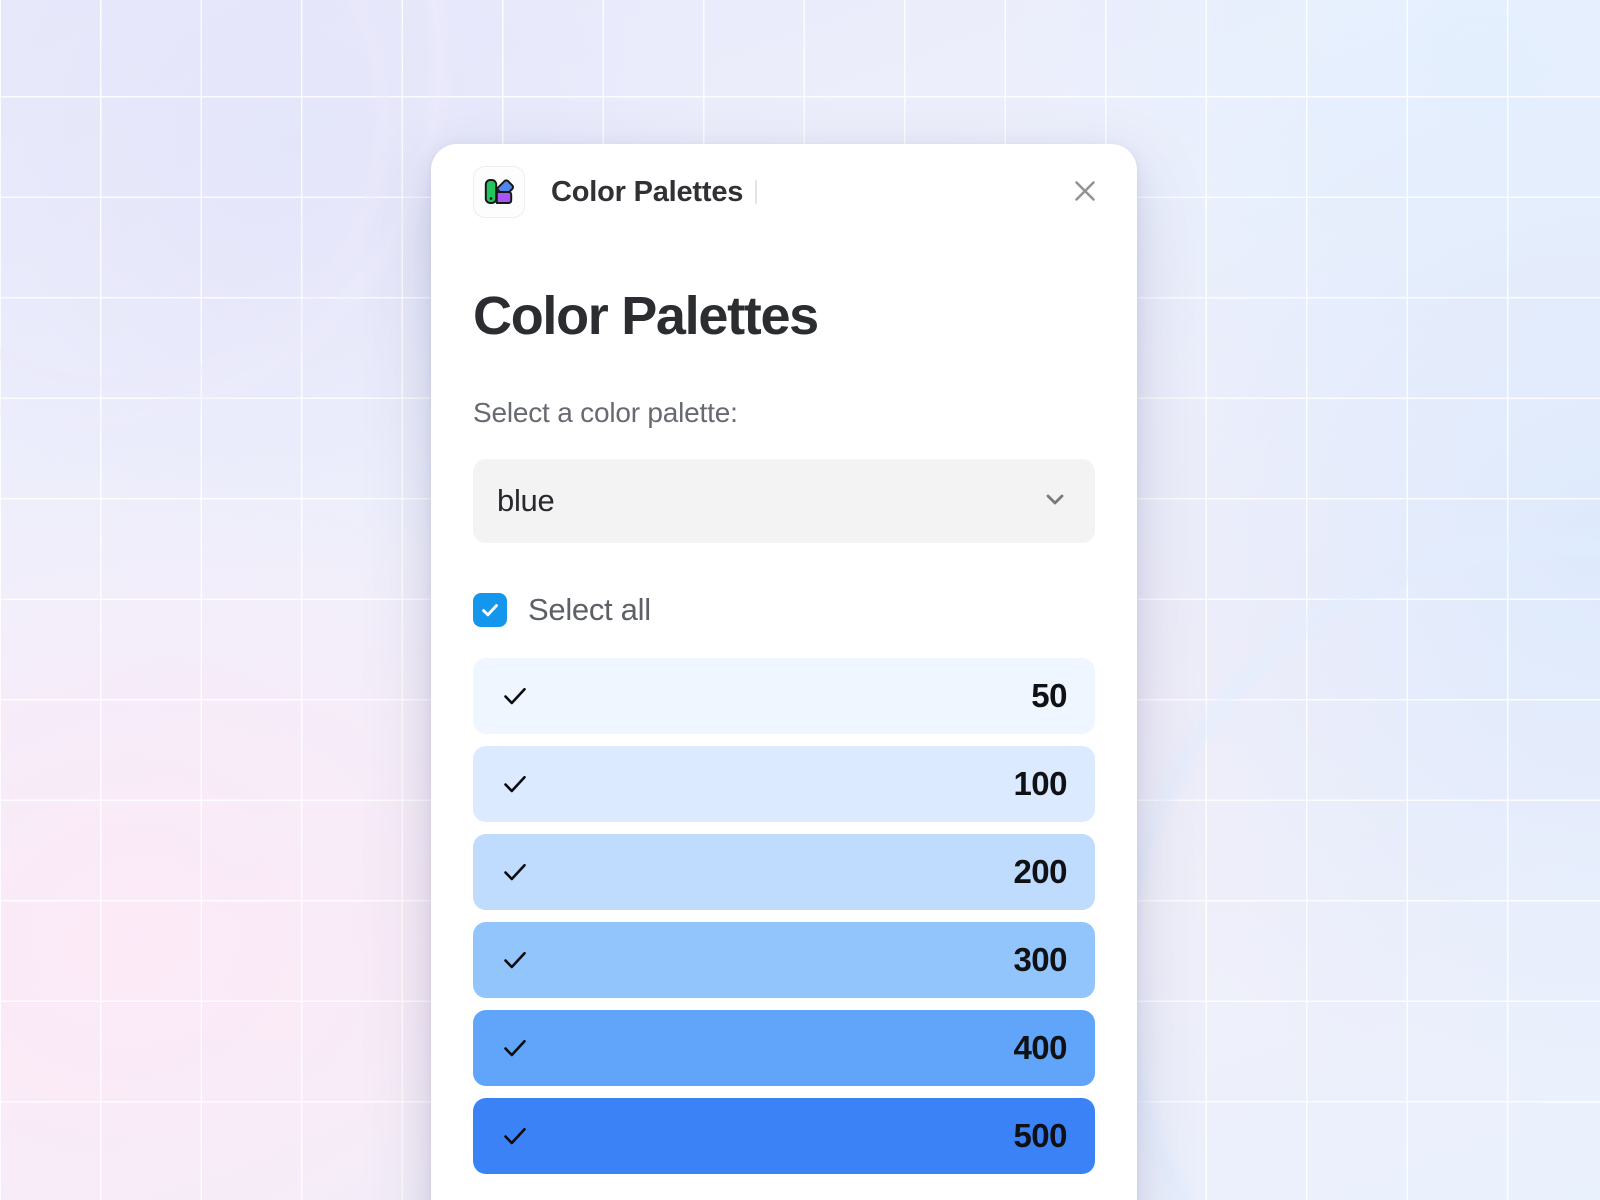  I want to click on select-all-checkbox, so click(490, 609).